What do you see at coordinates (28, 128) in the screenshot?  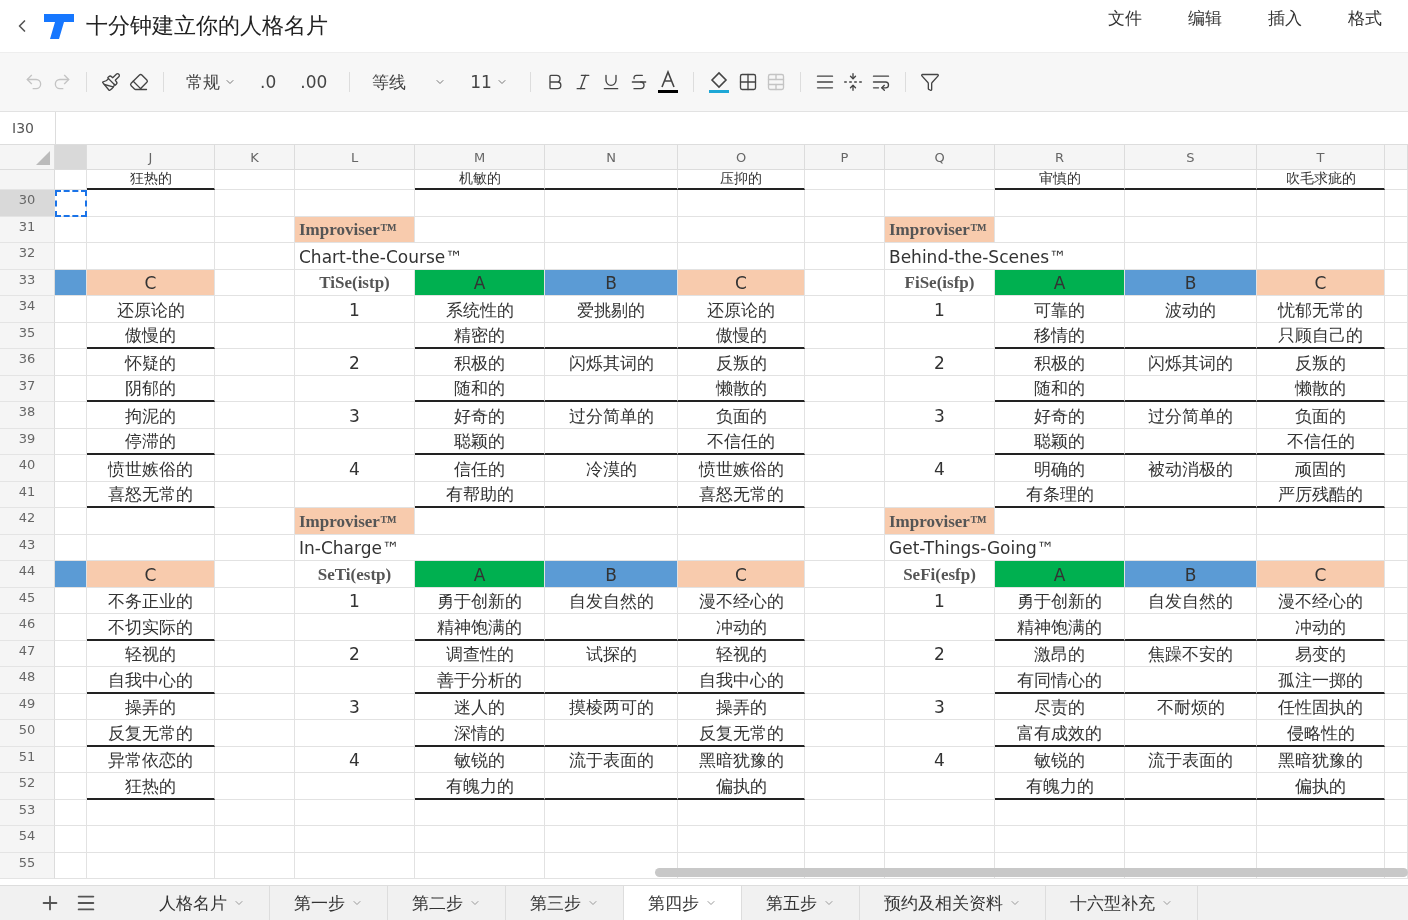 I see `cell-reference: I30` at bounding box center [28, 128].